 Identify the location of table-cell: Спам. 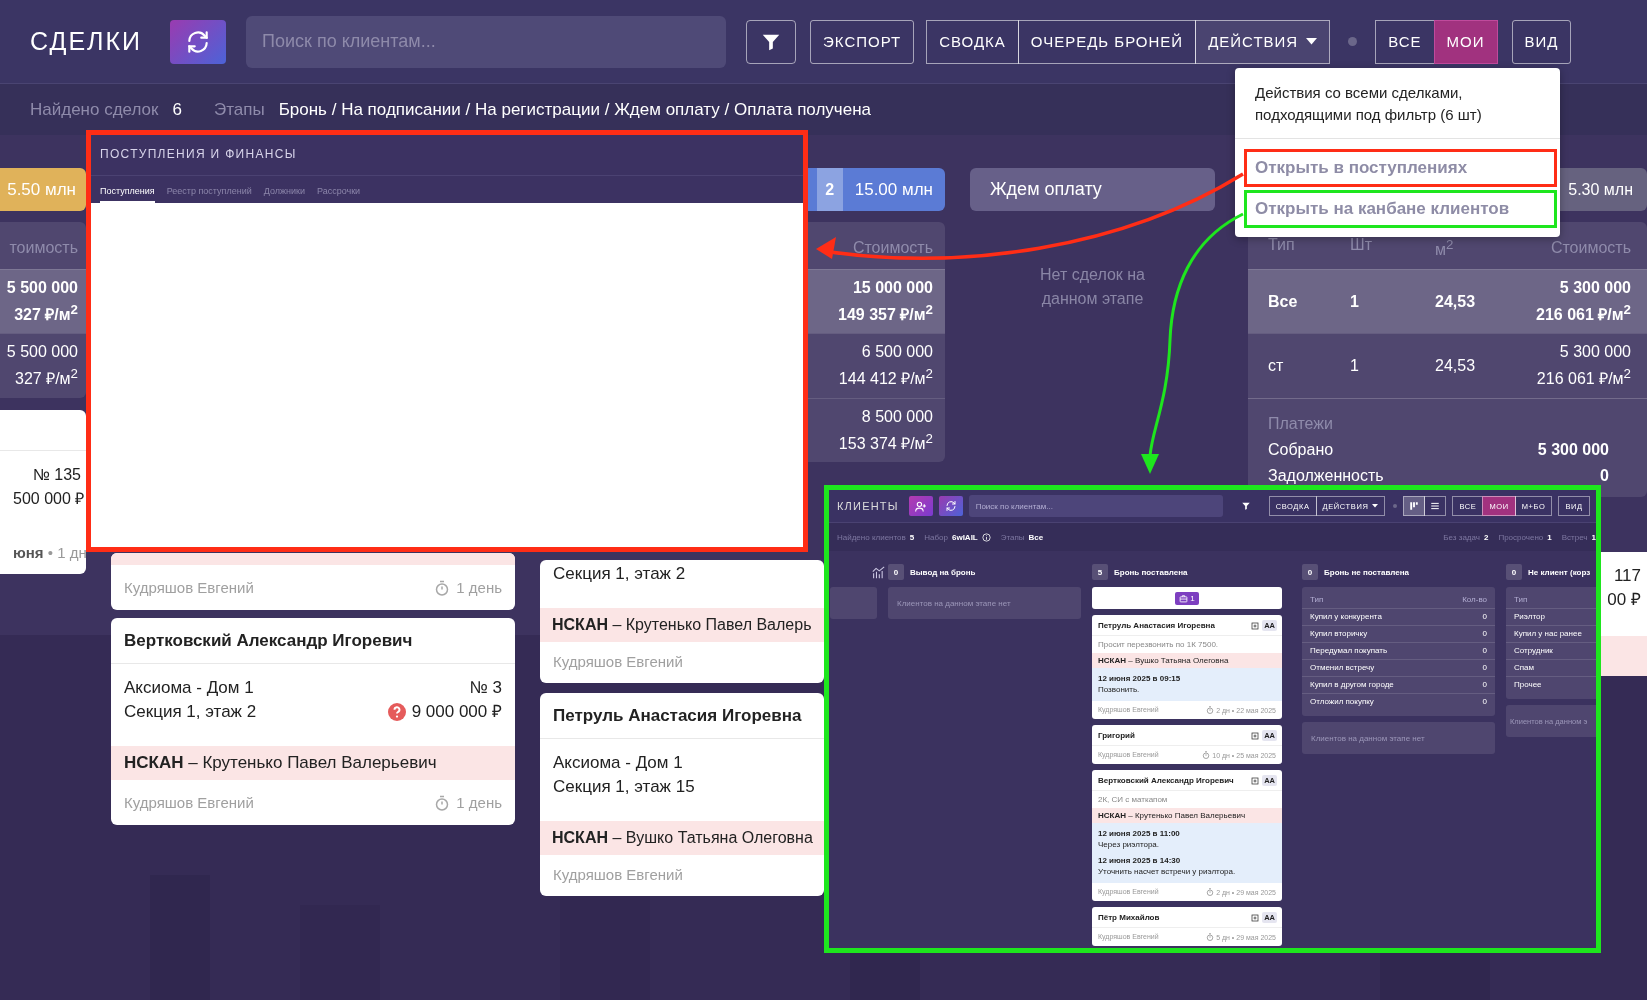
(1524, 667).